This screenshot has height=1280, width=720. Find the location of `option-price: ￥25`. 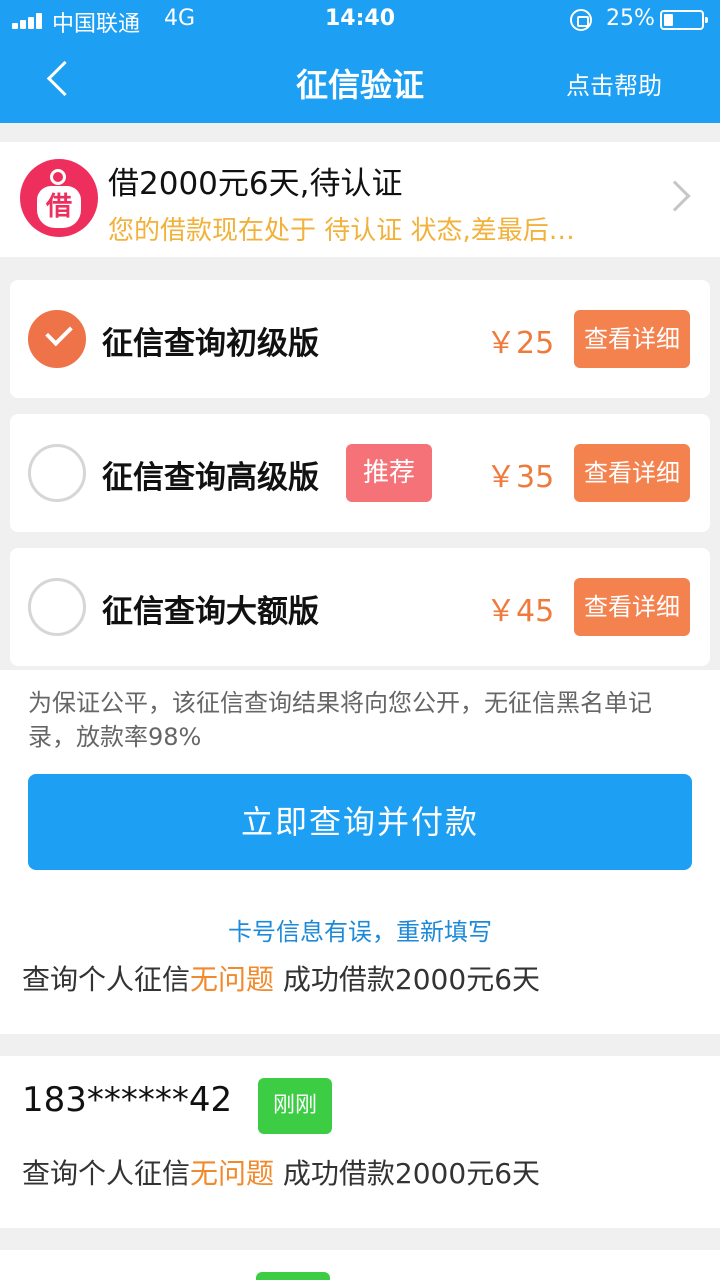

option-price: ￥25 is located at coordinates (520, 343).